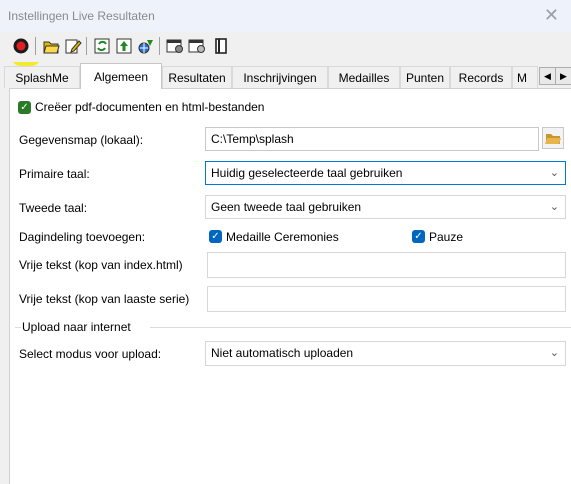 The image size is (571, 484). What do you see at coordinates (386, 299) in the screenshot?
I see `free-text-last-field` at bounding box center [386, 299].